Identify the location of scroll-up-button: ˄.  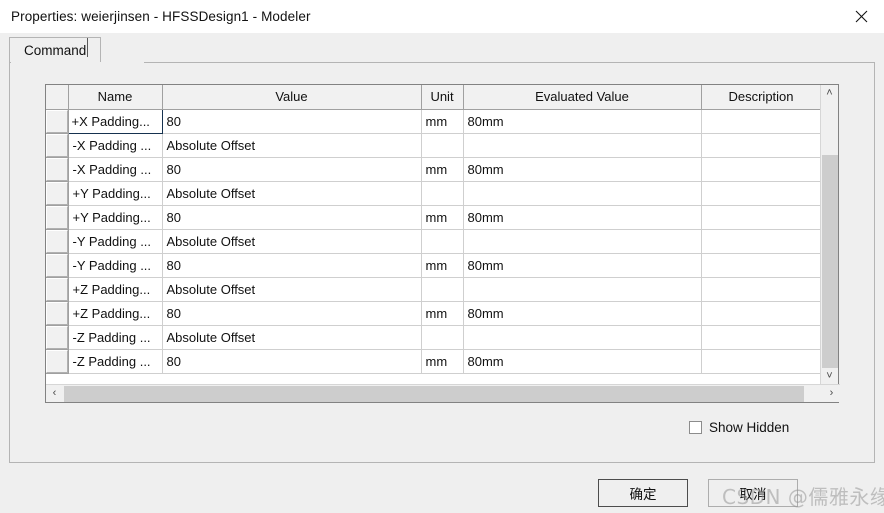
(829, 93).